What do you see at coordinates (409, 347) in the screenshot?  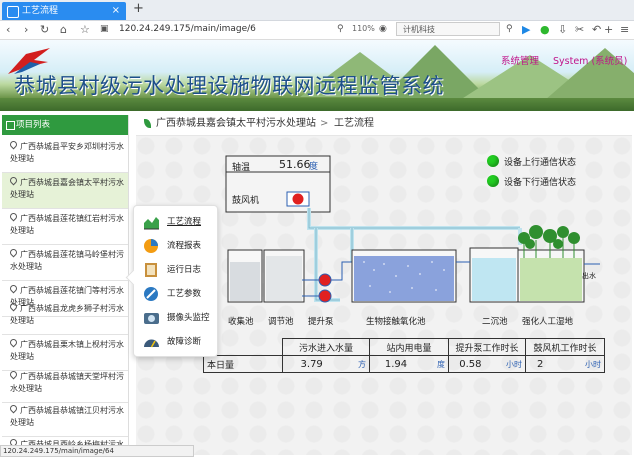 I see `table-header-cell: 站内用电量` at bounding box center [409, 347].